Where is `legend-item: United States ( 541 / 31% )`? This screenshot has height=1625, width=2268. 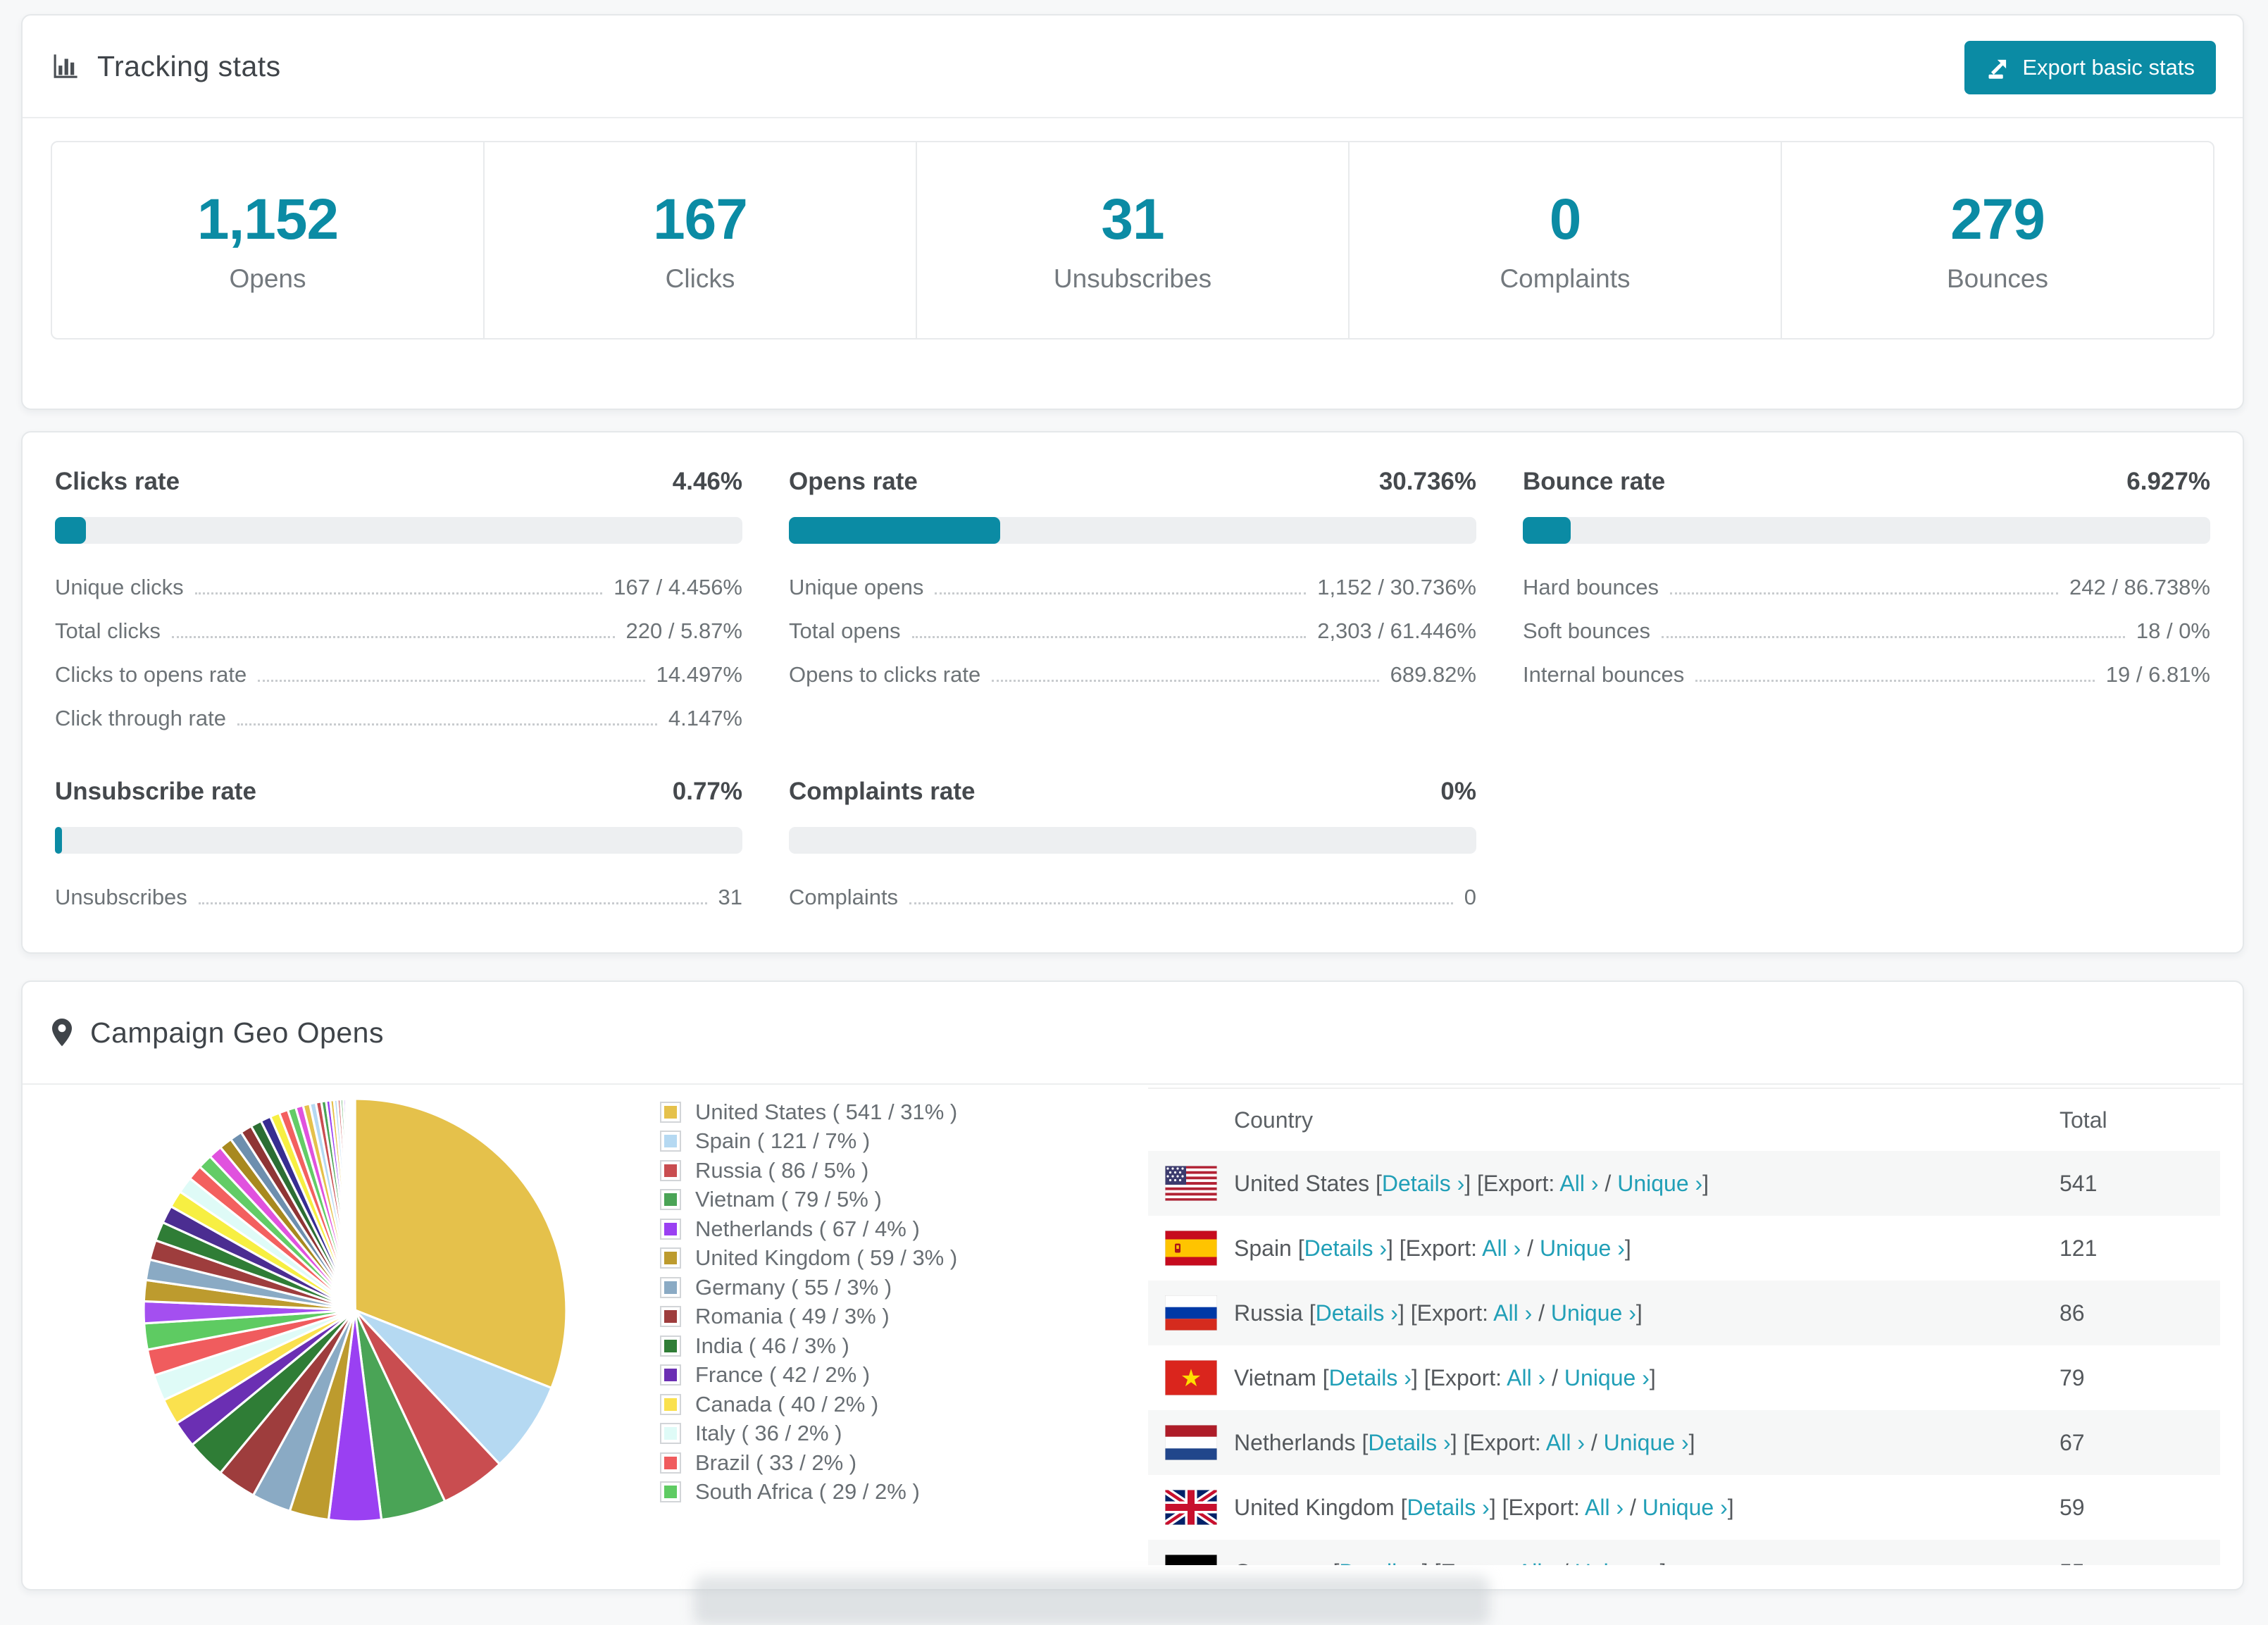
legend-item: United States ( 541 / 31% ) is located at coordinates (809, 1112).